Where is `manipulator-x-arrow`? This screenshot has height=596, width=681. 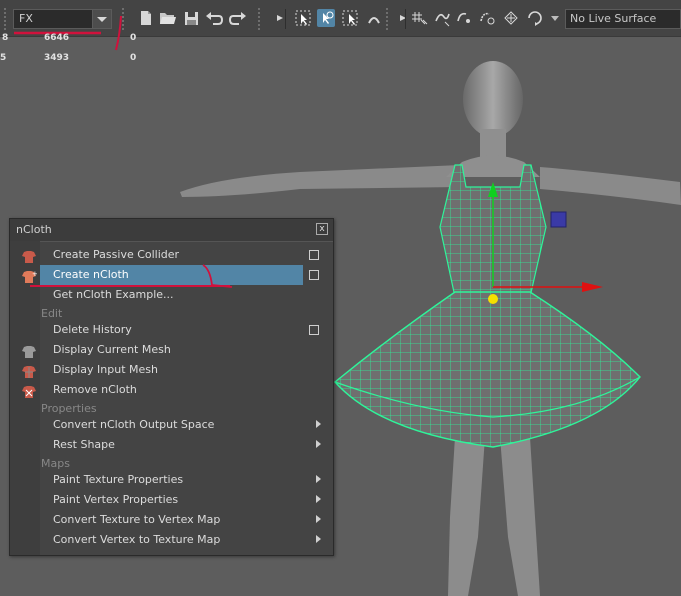
manipulator-x-arrow is located at coordinates (592, 287).